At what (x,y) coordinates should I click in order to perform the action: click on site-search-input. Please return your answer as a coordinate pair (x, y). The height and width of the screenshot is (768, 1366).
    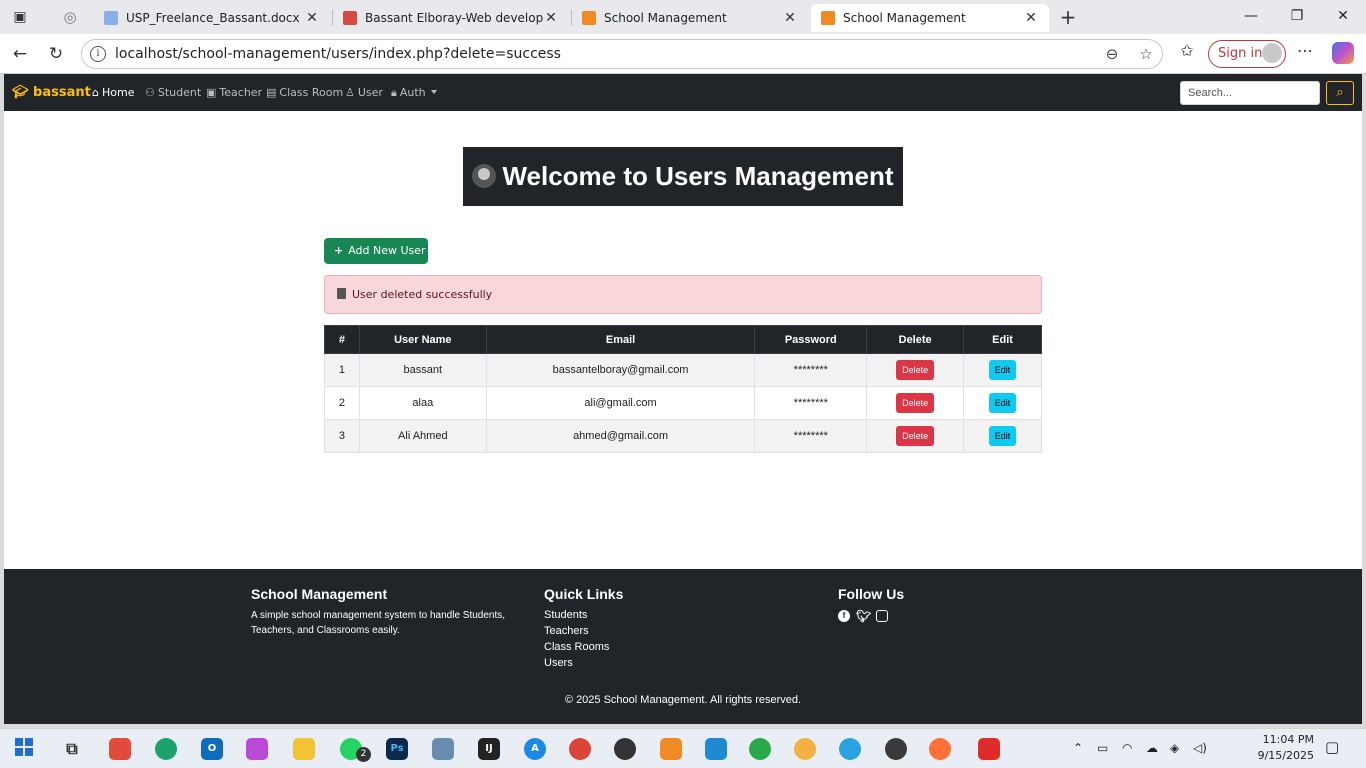
    Looking at the image, I should click on (1250, 93).